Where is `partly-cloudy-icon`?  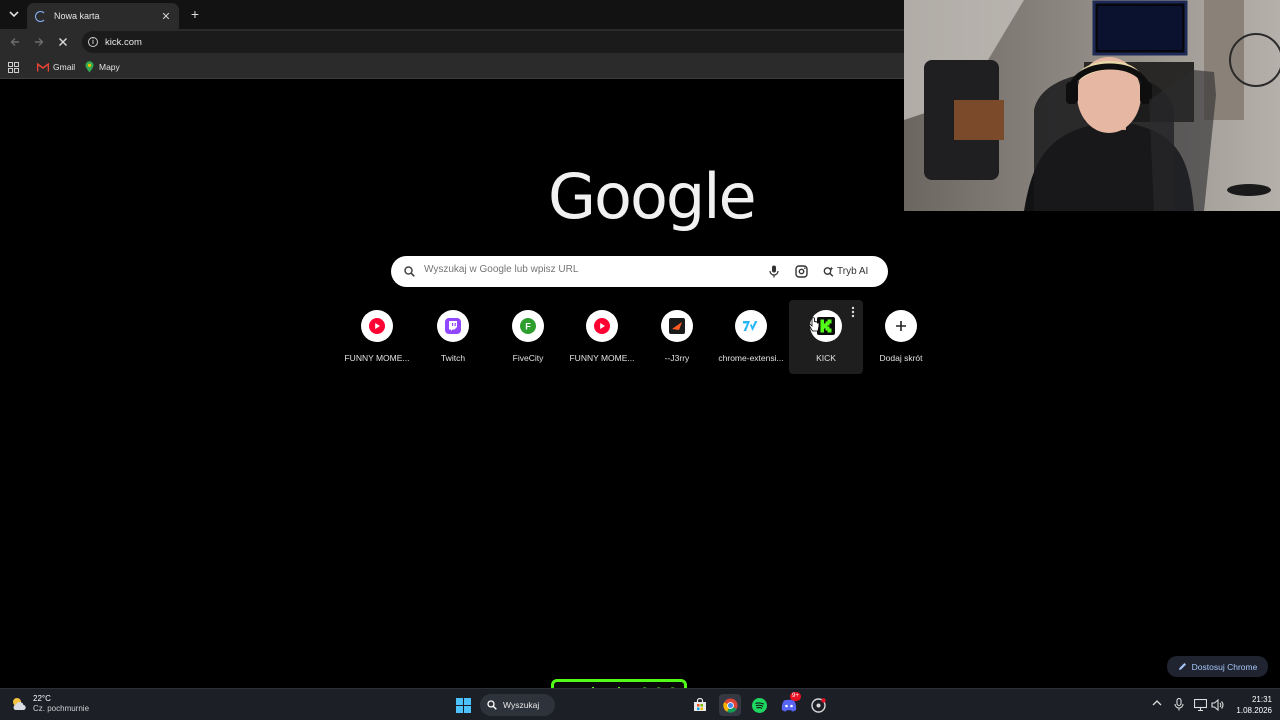
partly-cloudy-icon is located at coordinates (19, 704).